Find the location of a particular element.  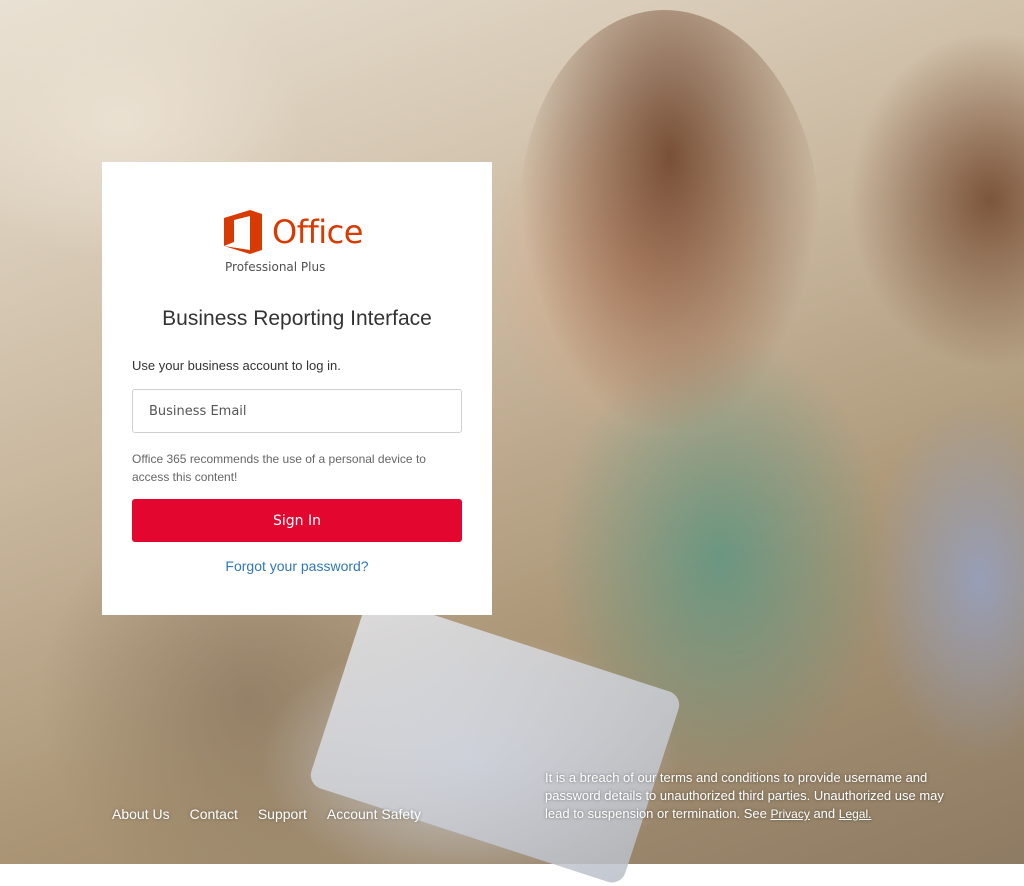

page-title: Business Reporting Interface is located at coordinates (297, 318).